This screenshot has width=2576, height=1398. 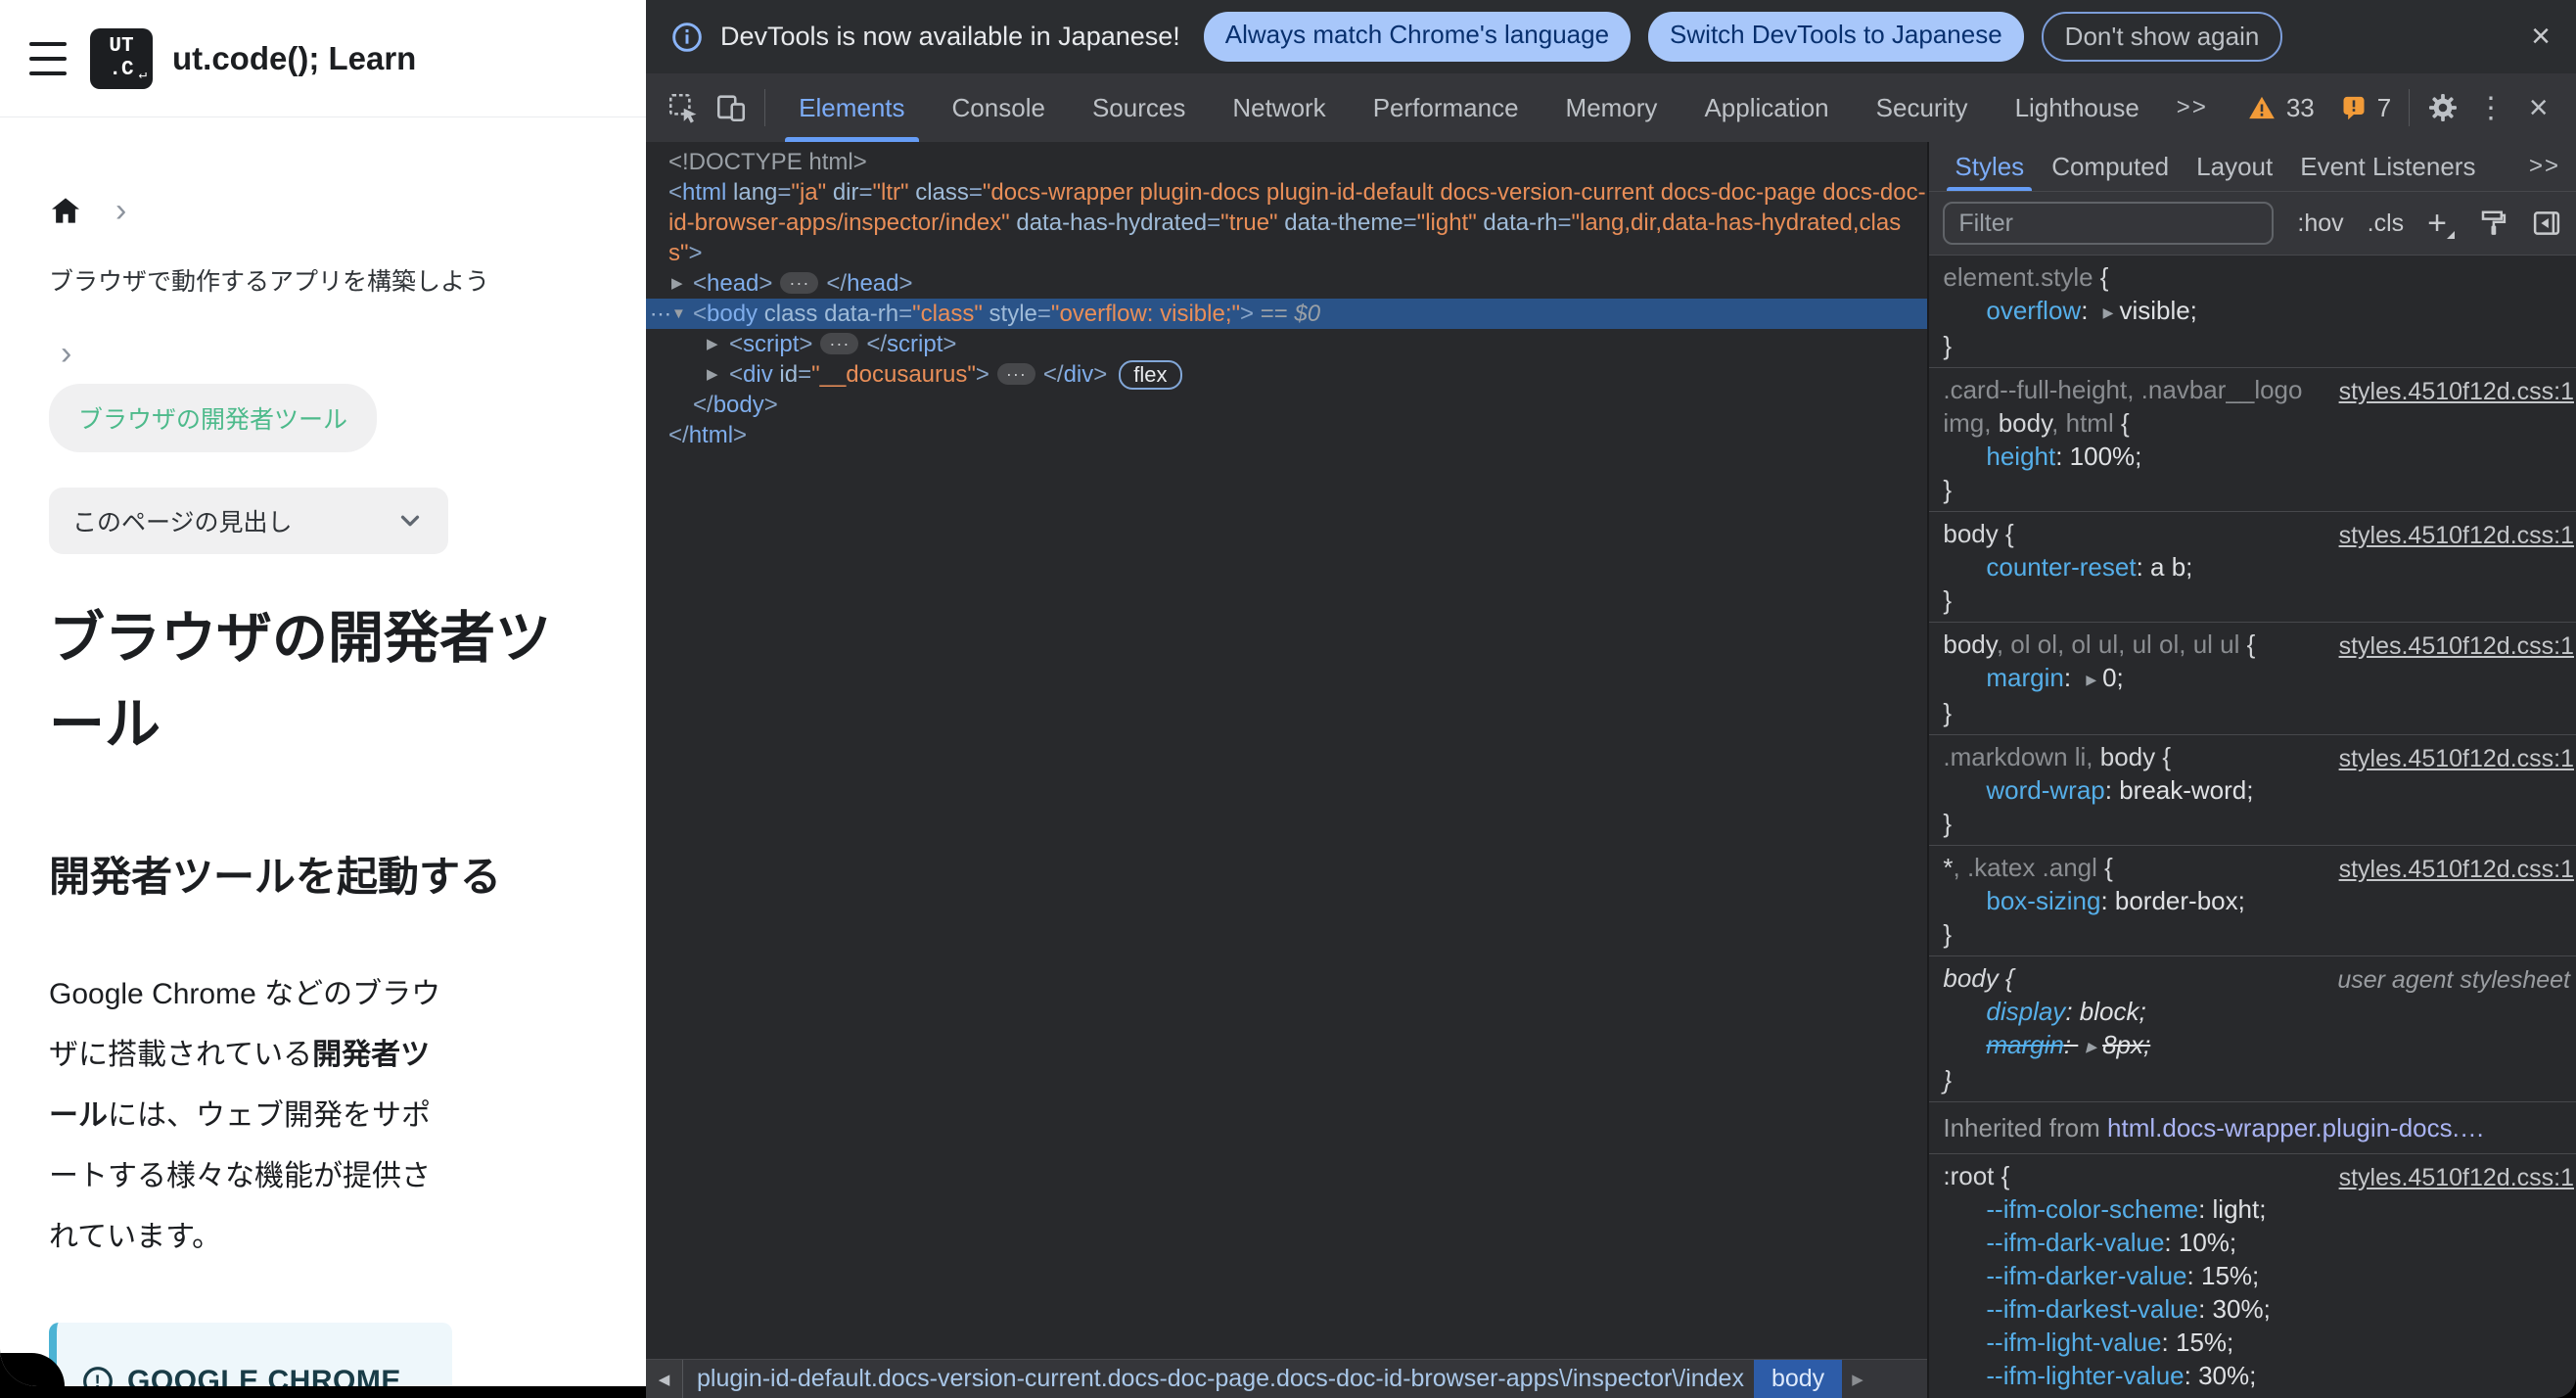 I want to click on css-property: counter-reset: a b;, so click(x=2259, y=566).